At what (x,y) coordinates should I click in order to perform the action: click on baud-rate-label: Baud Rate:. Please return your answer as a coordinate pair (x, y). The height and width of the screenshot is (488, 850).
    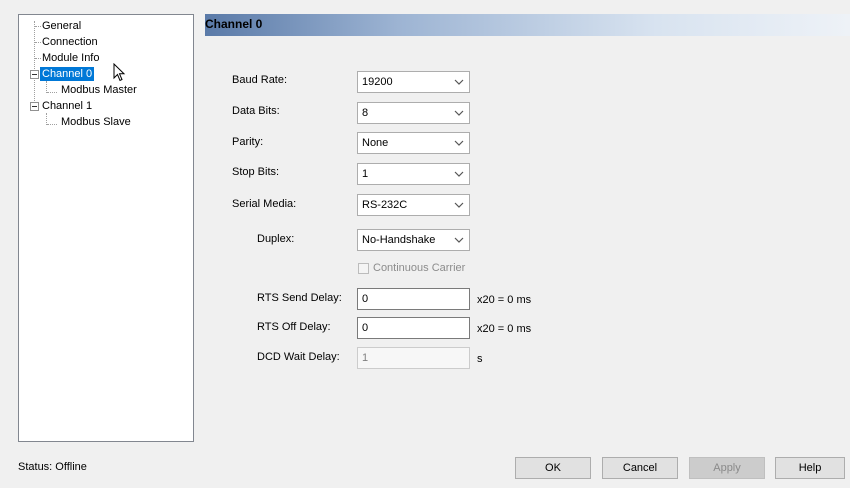
    Looking at the image, I should click on (260, 80).